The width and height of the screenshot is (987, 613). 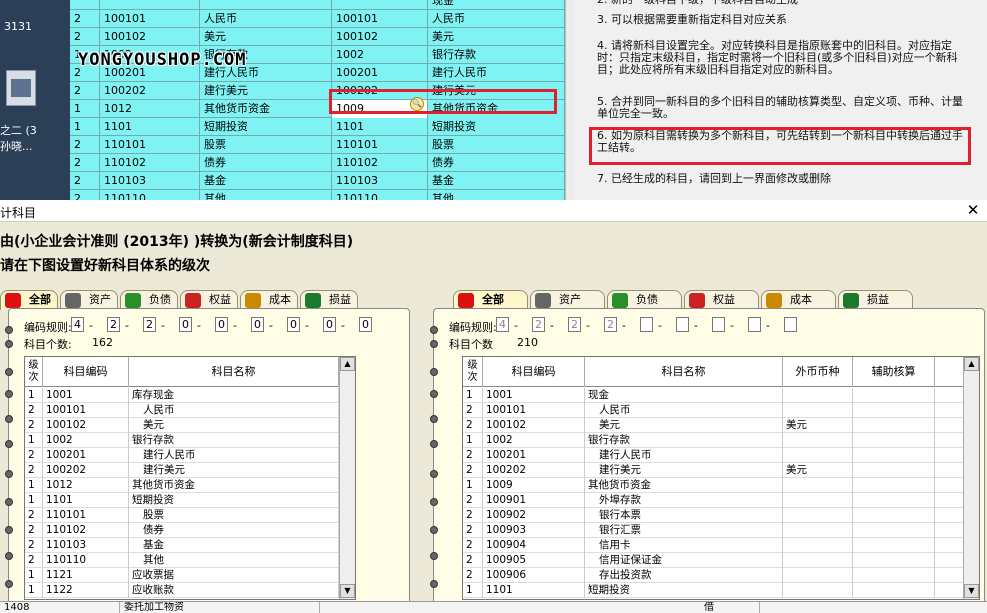 What do you see at coordinates (380, 37) in the screenshot?
I see `grid-cell: 100102` at bounding box center [380, 37].